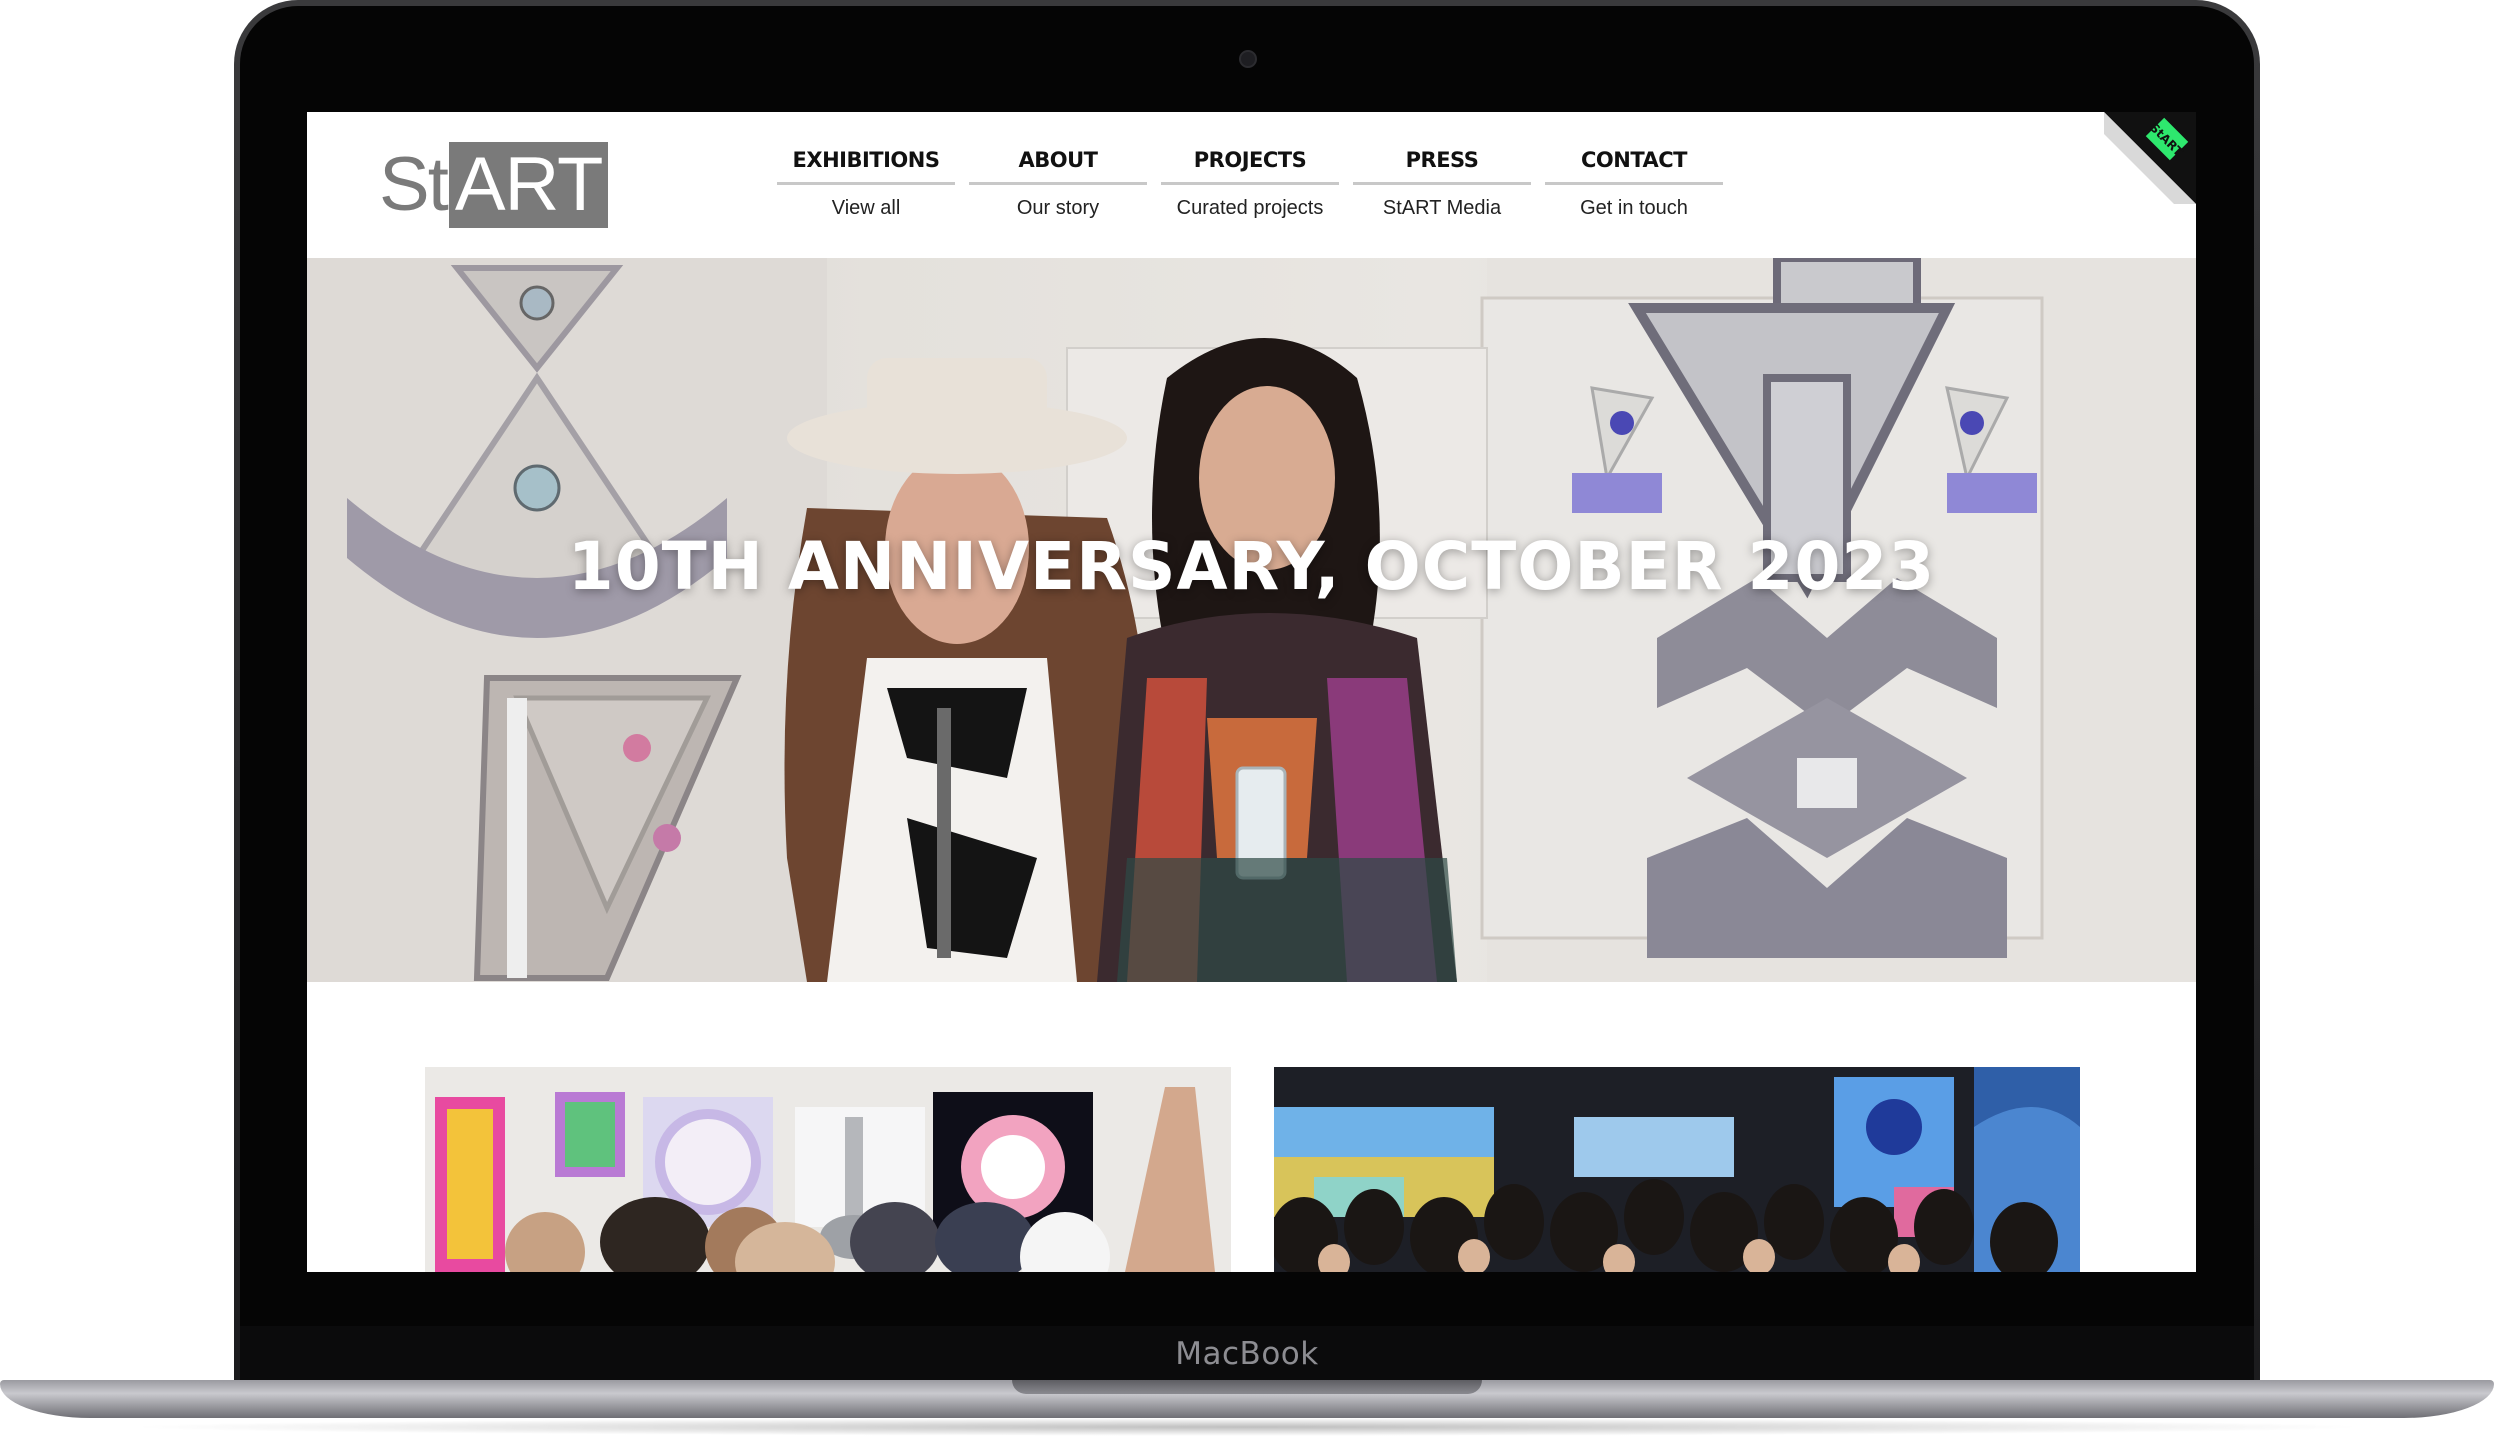 The image size is (2494, 1436). I want to click on nav-item-projects: PROJECTS Curated projects, so click(1250, 184).